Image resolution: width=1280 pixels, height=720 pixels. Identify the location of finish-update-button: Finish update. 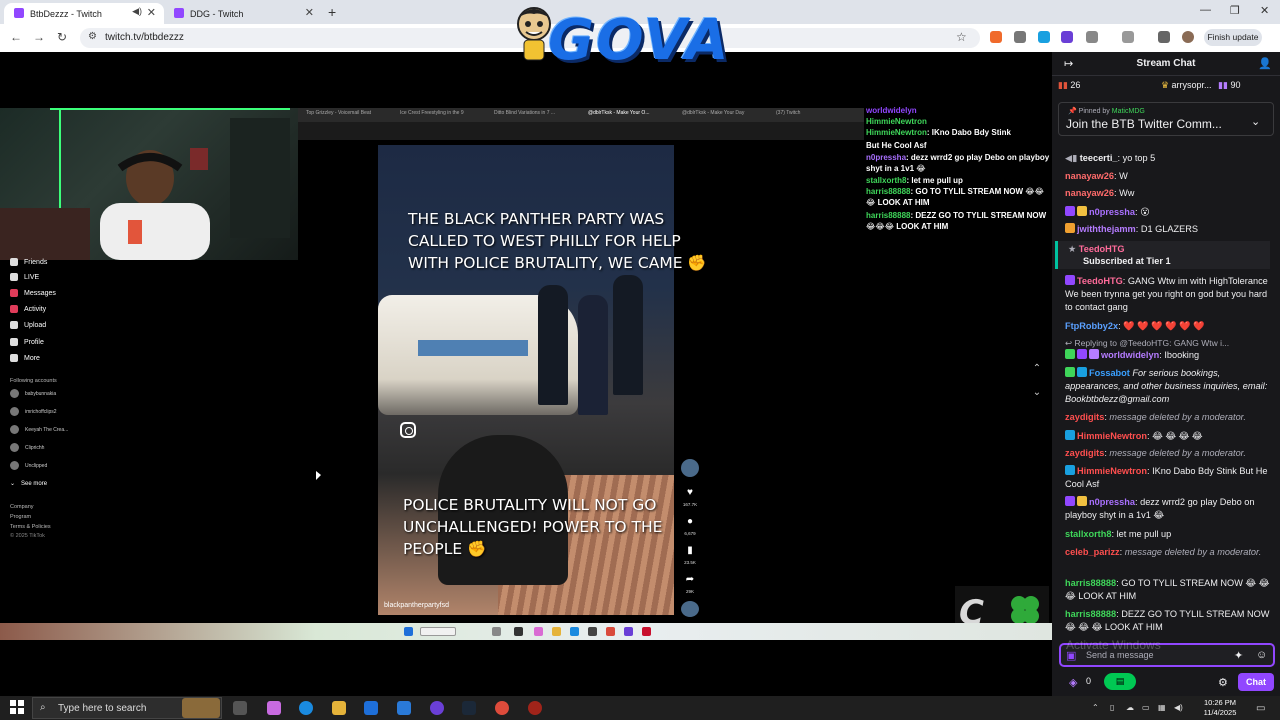
(1233, 37).